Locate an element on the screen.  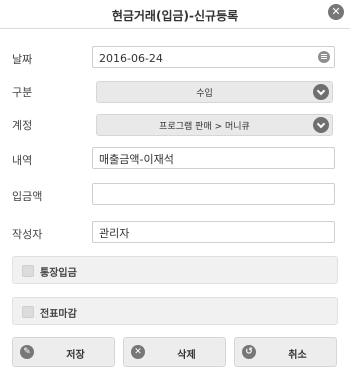
save-button-label: 저장 is located at coordinates (75, 355).